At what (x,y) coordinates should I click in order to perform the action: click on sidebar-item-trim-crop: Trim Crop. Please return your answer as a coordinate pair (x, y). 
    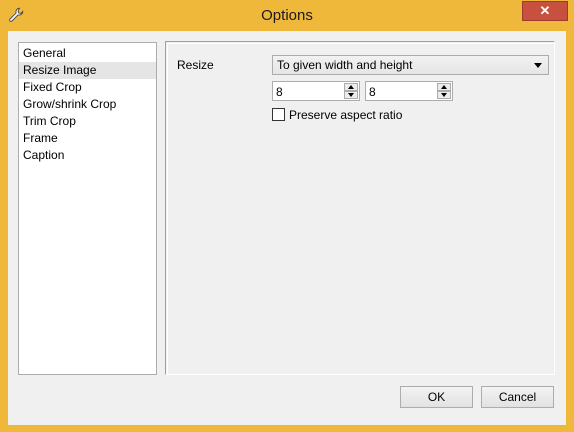
    Looking at the image, I should click on (87, 121).